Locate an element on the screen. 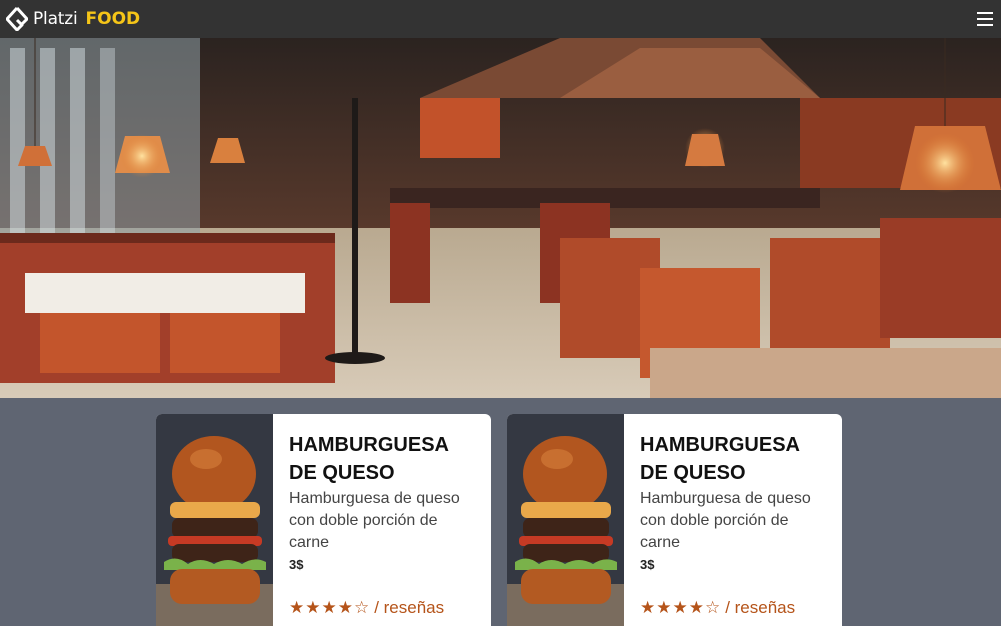  platzi-logo-icon is located at coordinates (17, 19).